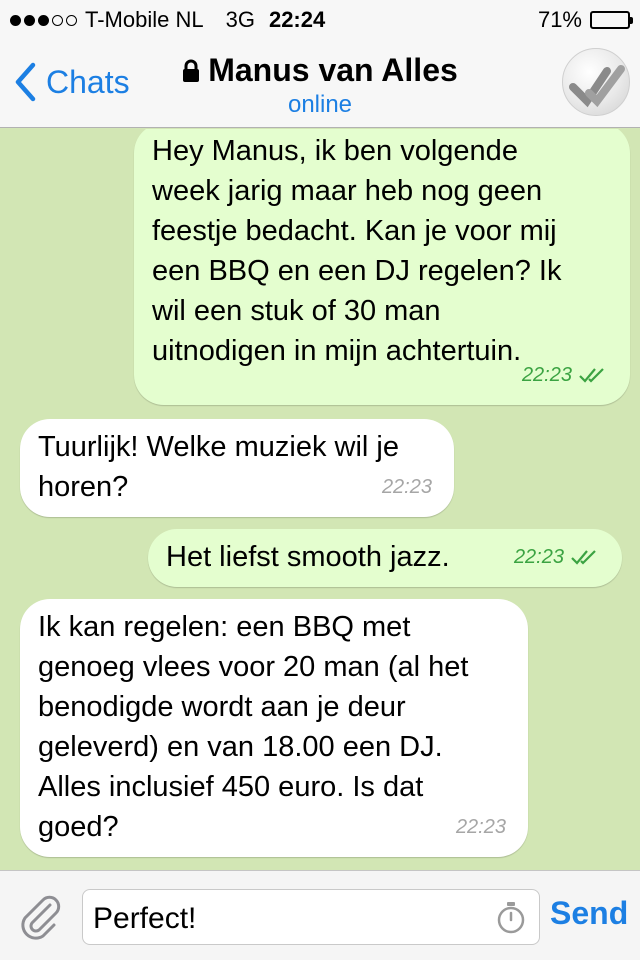 The height and width of the screenshot is (960, 640). What do you see at coordinates (88, 81) in the screenshot?
I see `back-label: Chats` at bounding box center [88, 81].